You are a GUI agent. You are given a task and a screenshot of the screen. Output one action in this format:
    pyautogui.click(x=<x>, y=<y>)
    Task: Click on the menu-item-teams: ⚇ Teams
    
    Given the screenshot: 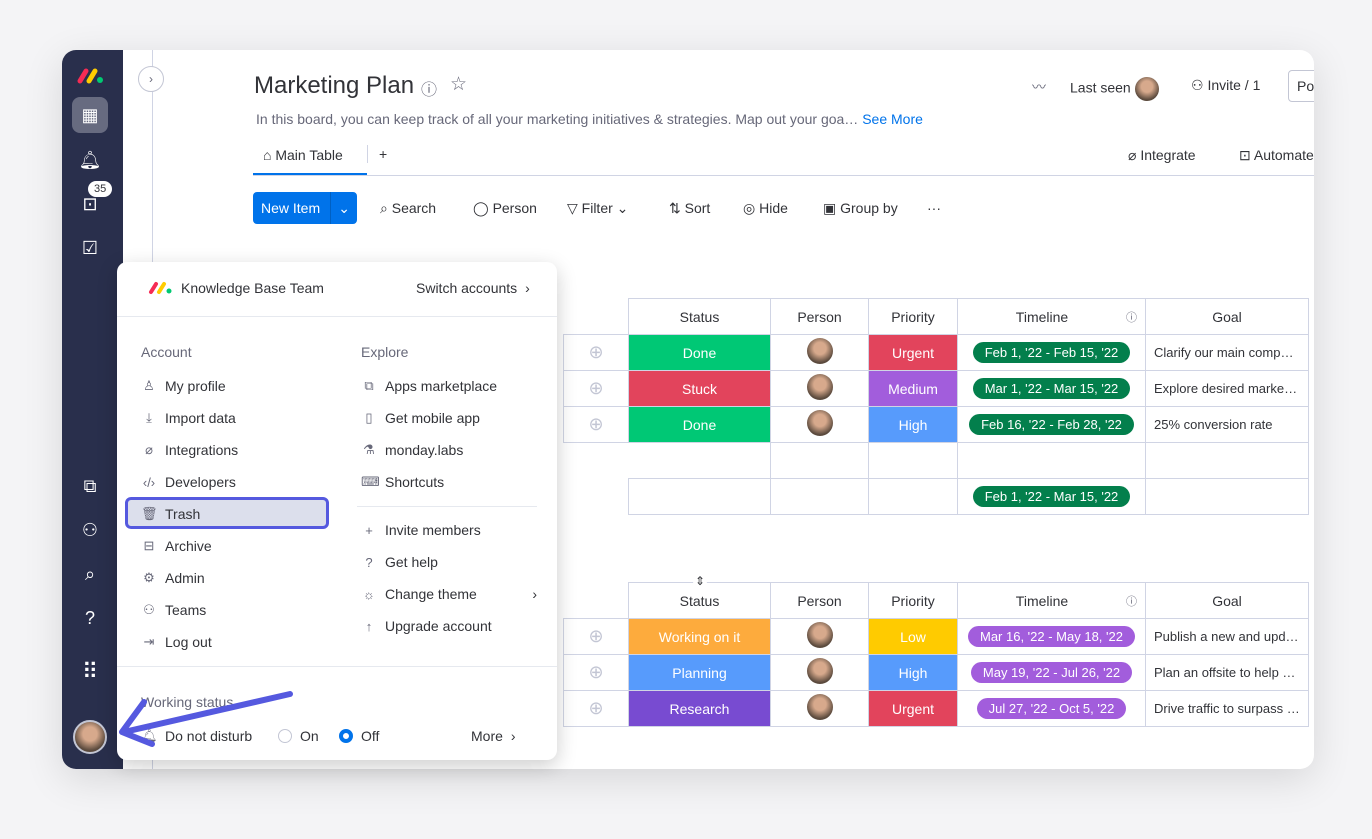 What is the action you would take?
    pyautogui.click(x=173, y=610)
    